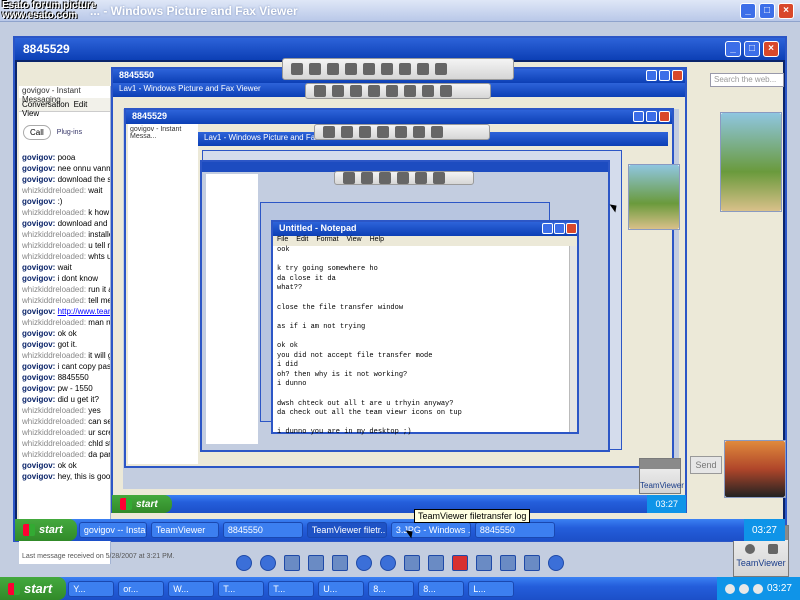  I want to click on delete-icon, so click(460, 563).